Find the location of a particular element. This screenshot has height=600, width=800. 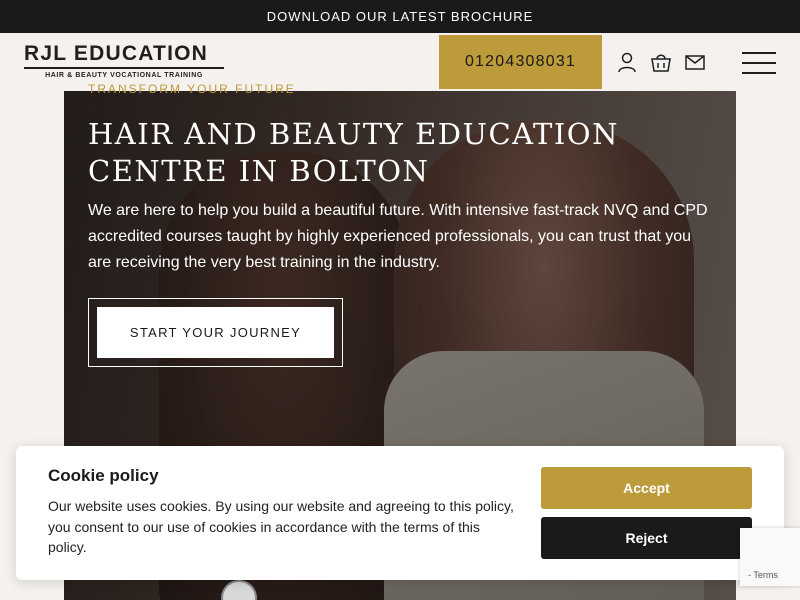

accept-label: Accept is located at coordinates (646, 488).